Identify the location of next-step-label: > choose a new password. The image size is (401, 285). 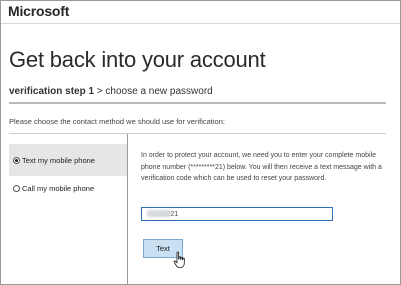
(153, 91).